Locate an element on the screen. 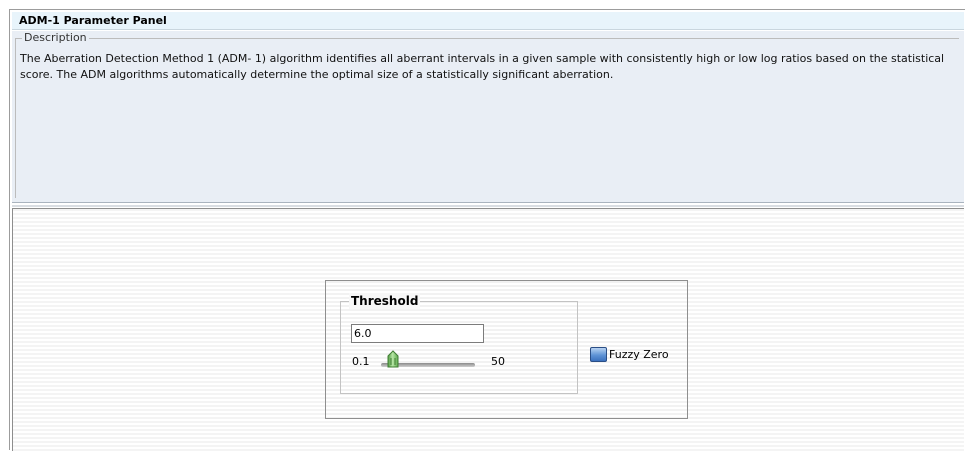 Image resolution: width=965 pixels, height=451 pixels. checkbox-icon is located at coordinates (598, 354).